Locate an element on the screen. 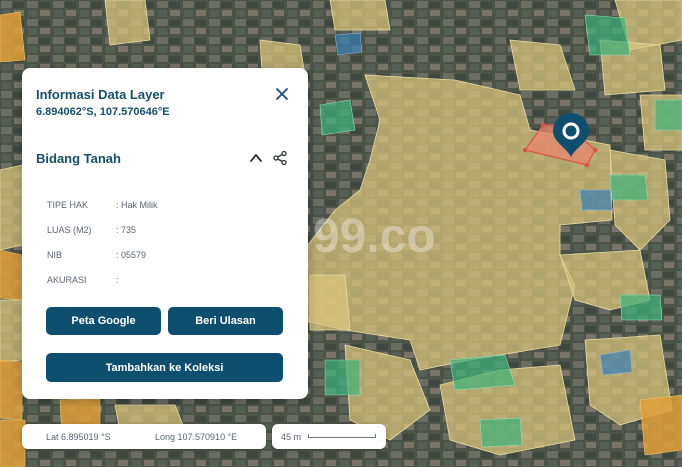  close-icon is located at coordinates (282, 94).